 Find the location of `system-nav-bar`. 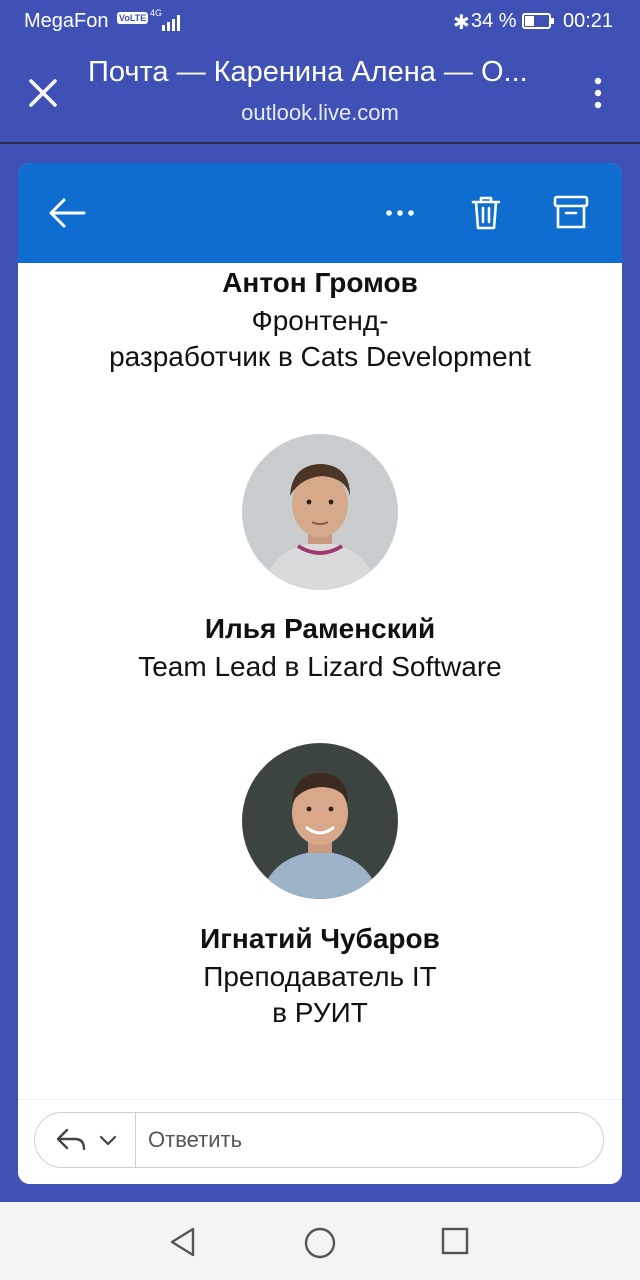

system-nav-bar is located at coordinates (320, 1241).